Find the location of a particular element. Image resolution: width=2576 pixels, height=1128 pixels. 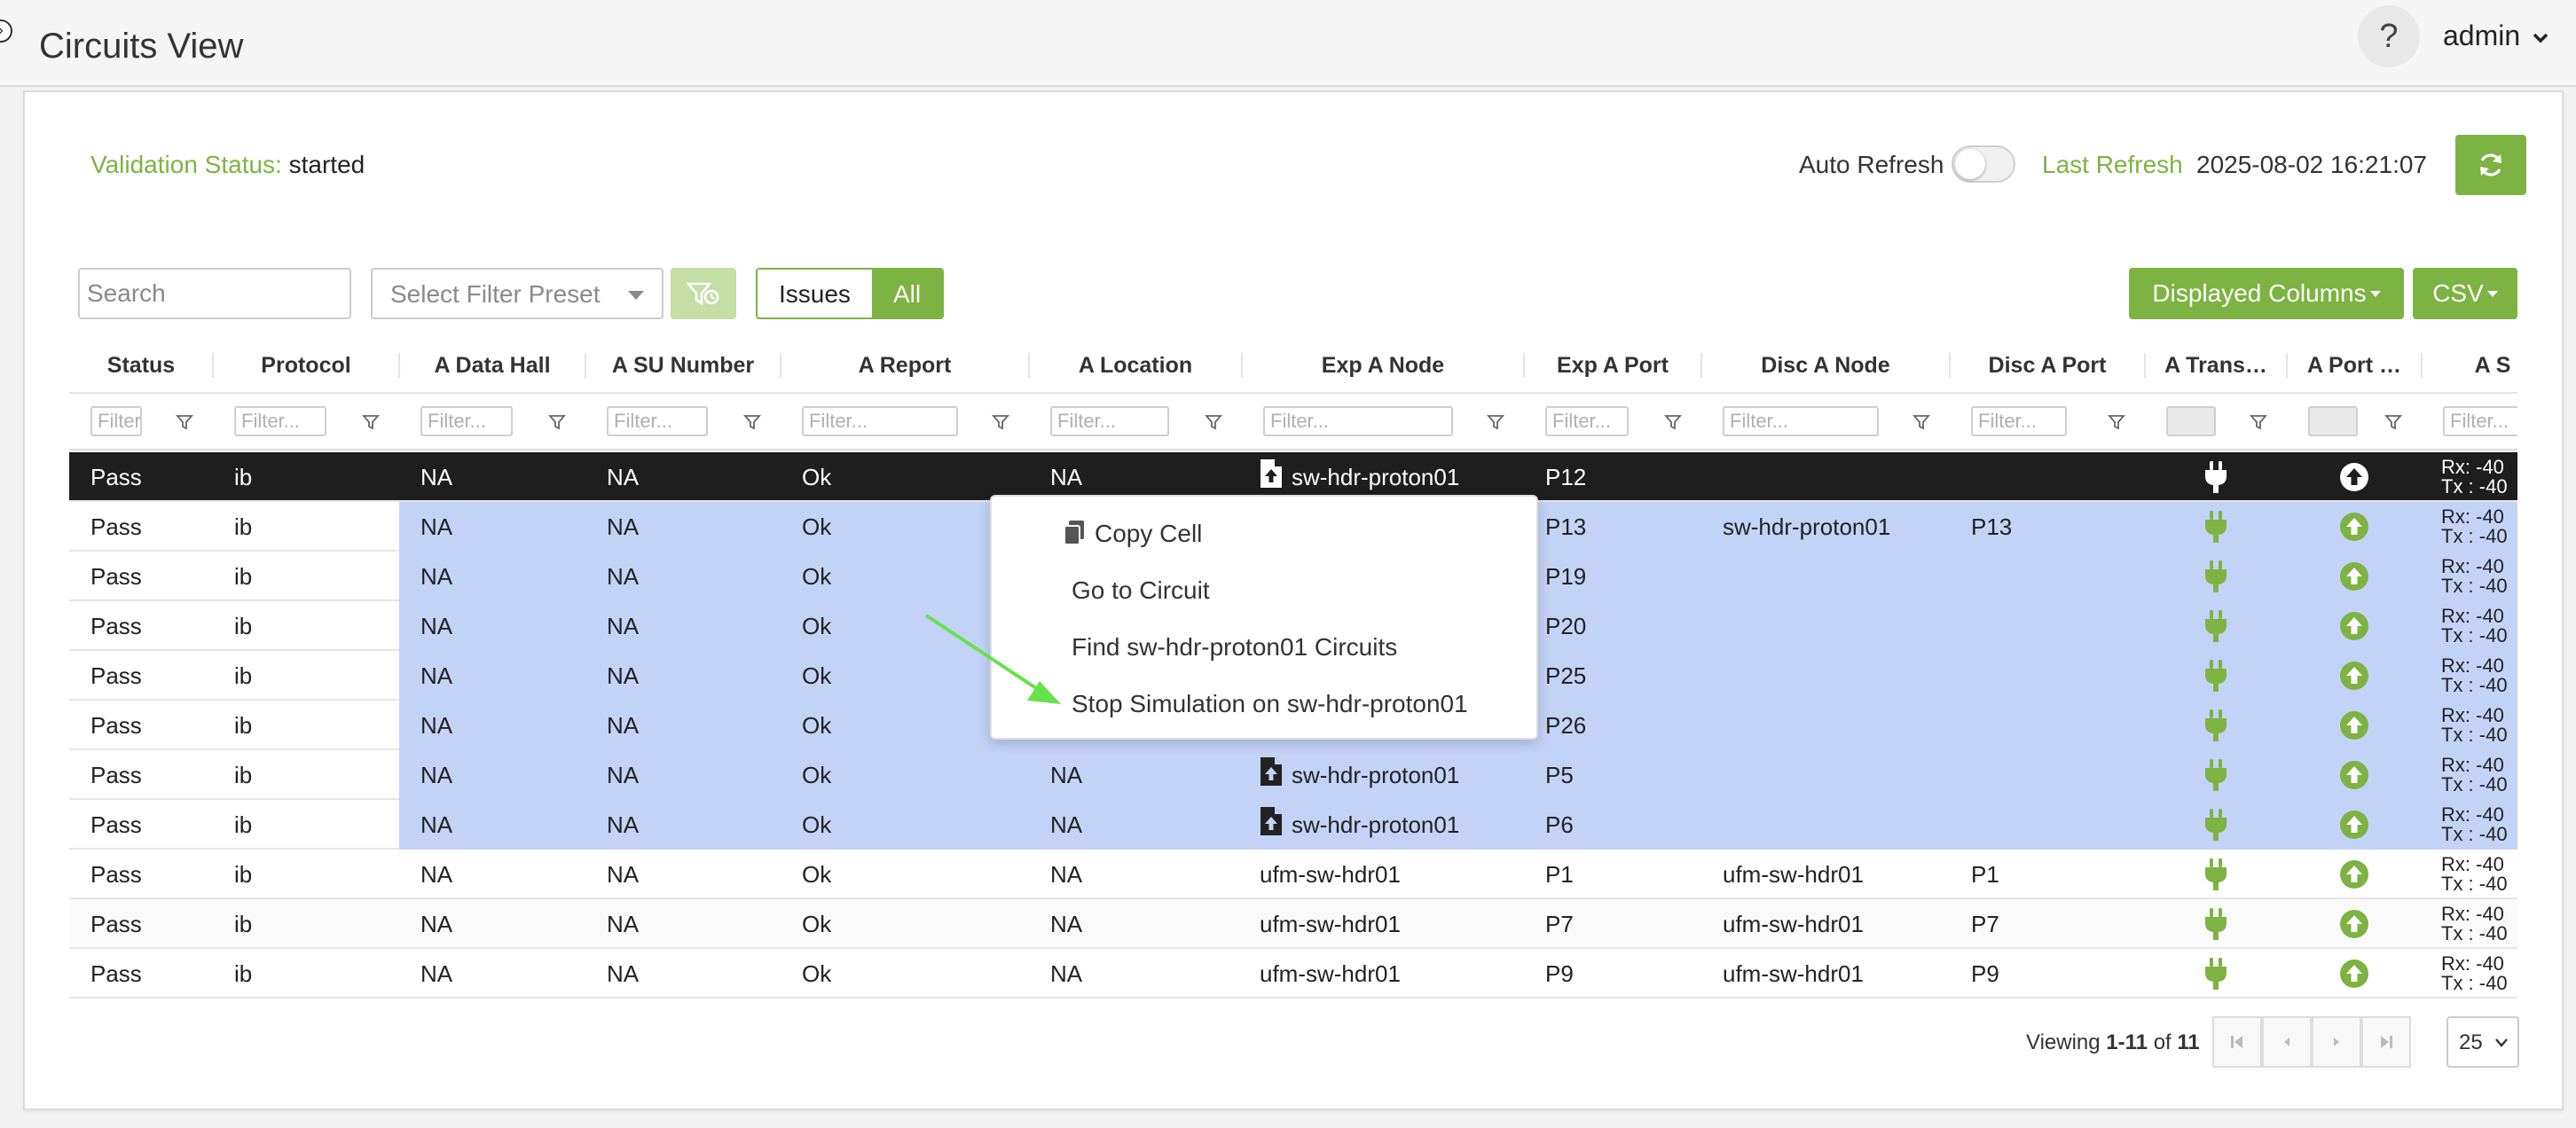

cell-exp-port: P1 is located at coordinates (1623, 874).